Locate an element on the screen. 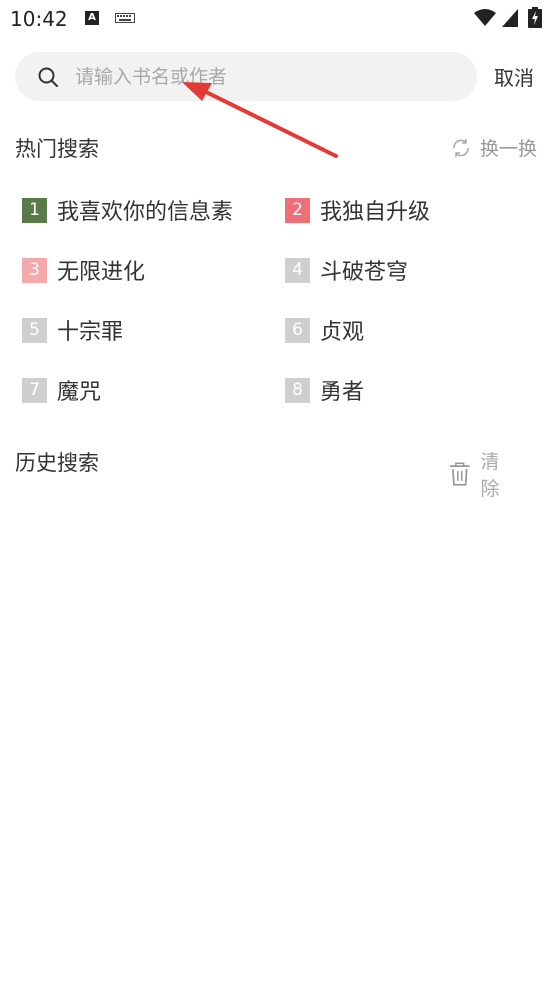  keyboard-icon is located at coordinates (125, 18).